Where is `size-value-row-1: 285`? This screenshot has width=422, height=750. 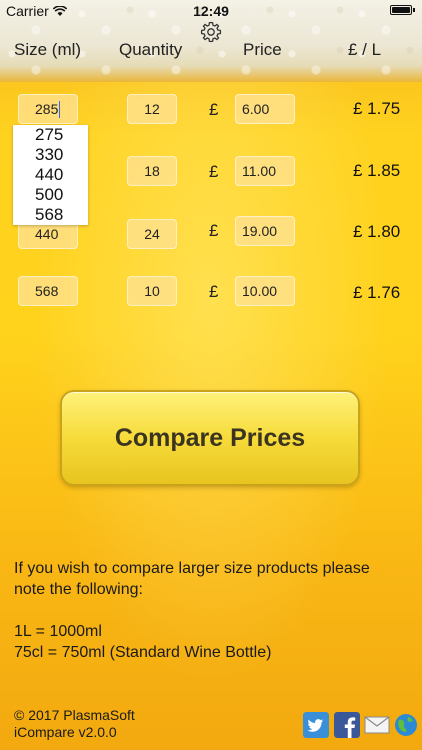
size-value-row-1: 285 is located at coordinates (47, 109).